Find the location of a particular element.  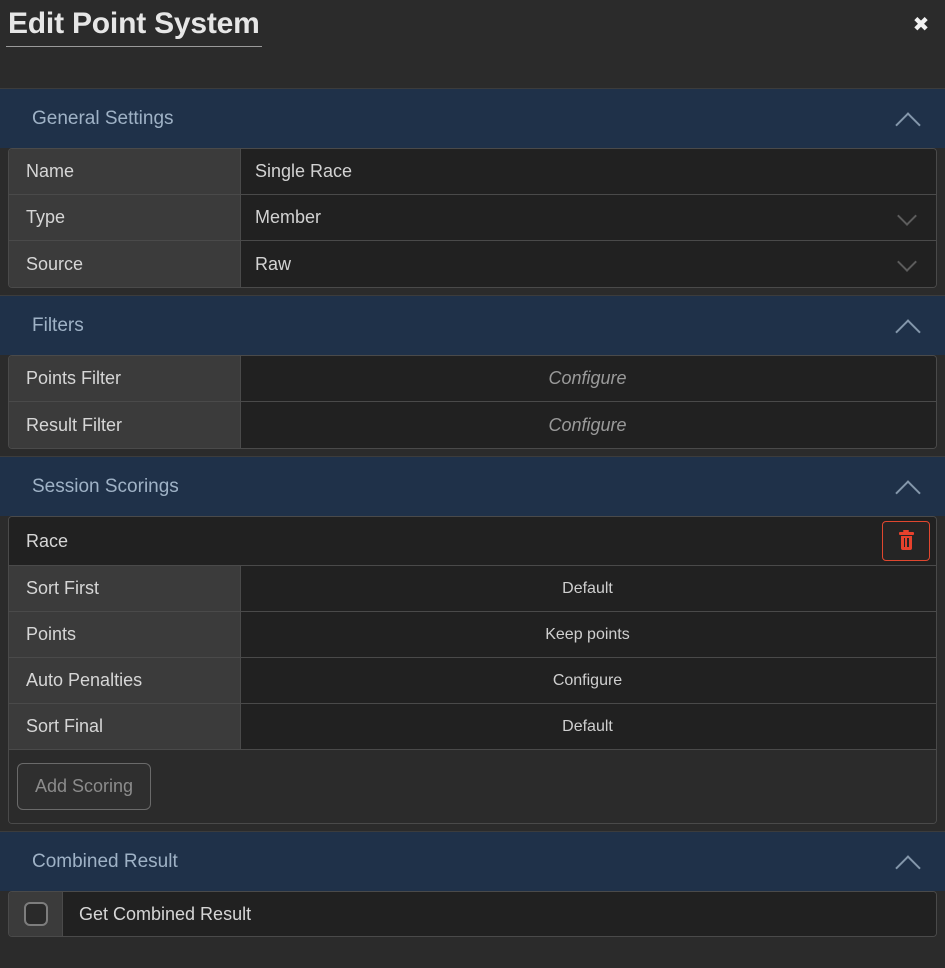

general-settings-table: Name Single Race Type Member Source Raw is located at coordinates (472, 218).